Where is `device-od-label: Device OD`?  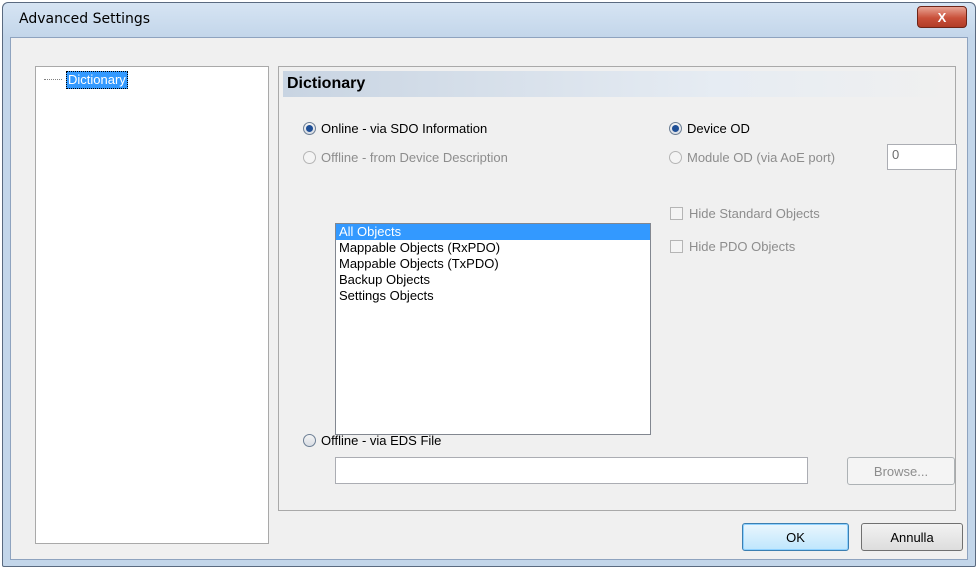
device-od-label: Device OD is located at coordinates (718, 128).